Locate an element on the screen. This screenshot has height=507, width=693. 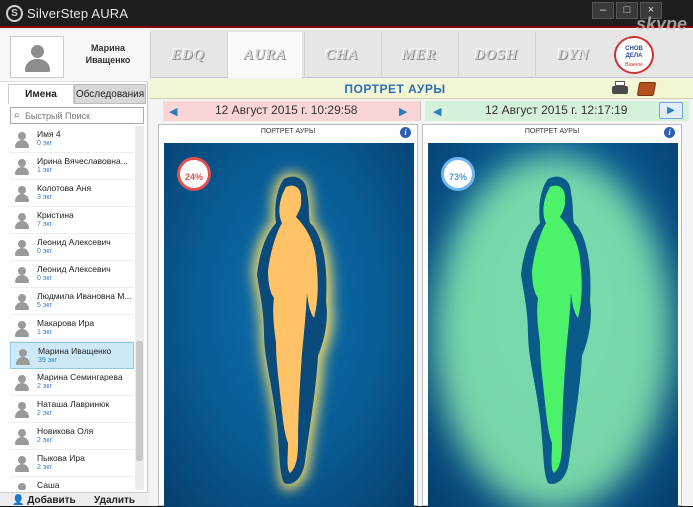
list-item: Имя 40 экг is located at coordinates (72, 139).